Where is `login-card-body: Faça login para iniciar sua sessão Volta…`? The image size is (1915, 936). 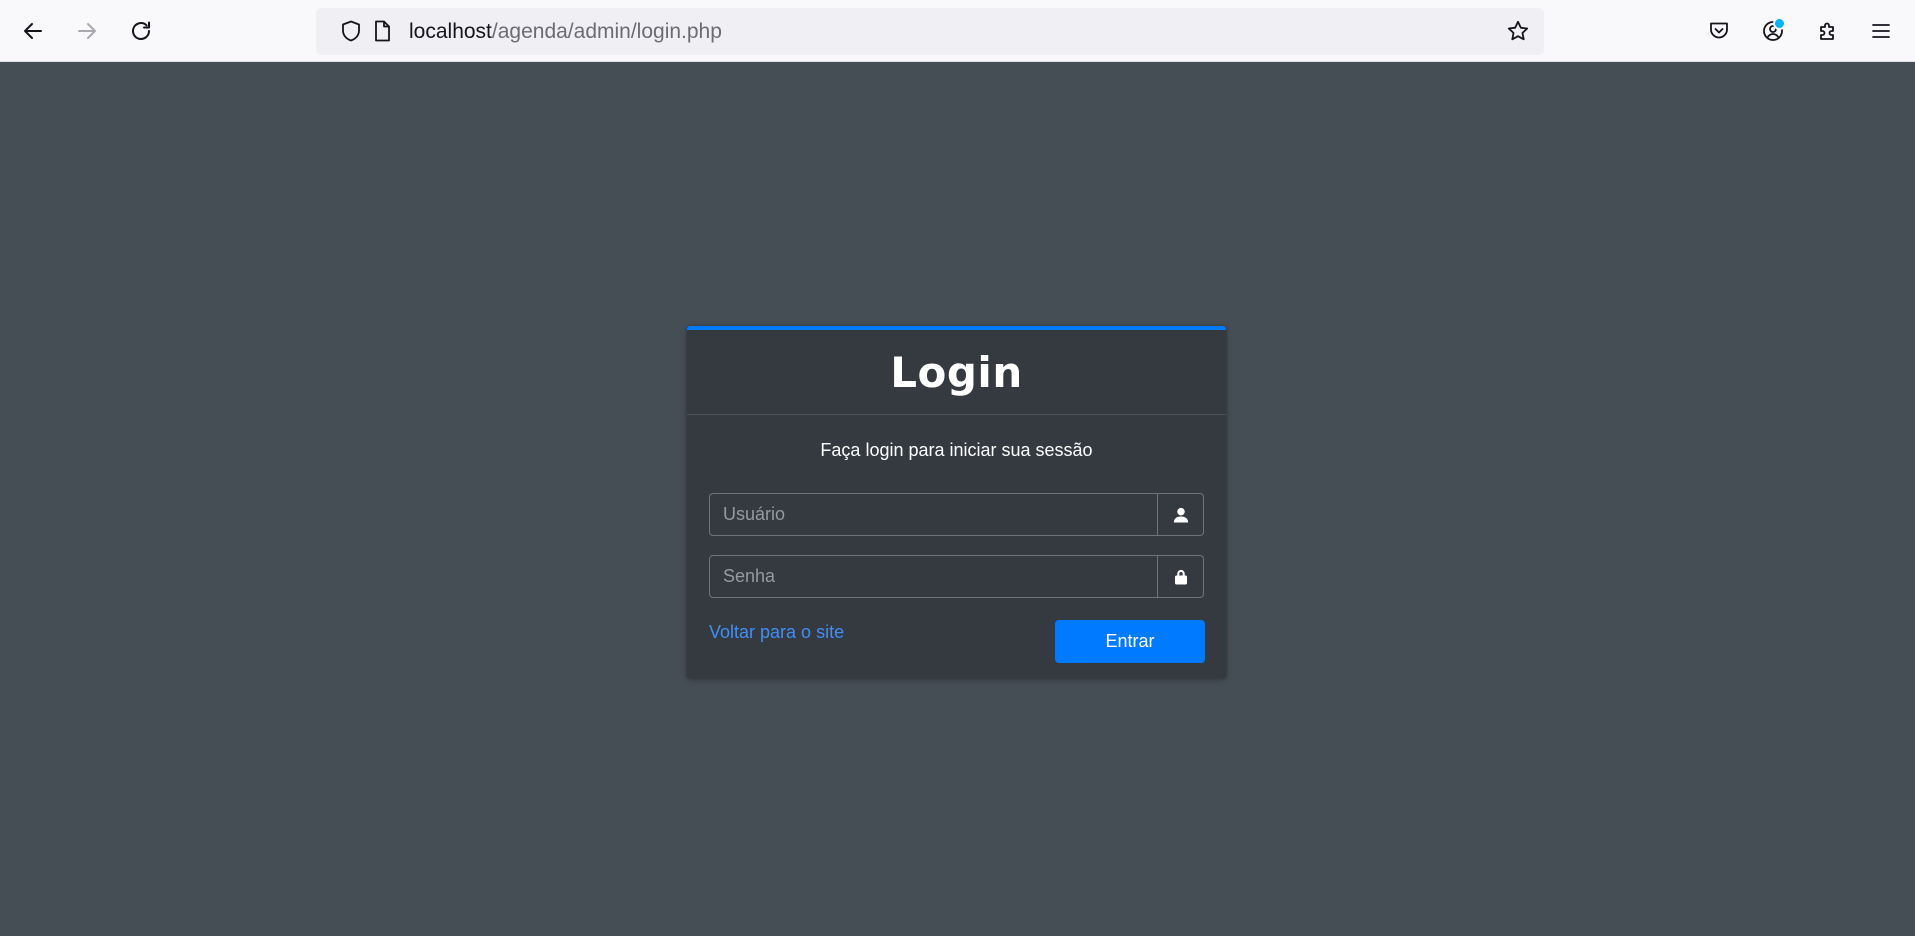 login-card-body: Faça login para iniciar sua sessão Volta… is located at coordinates (956, 546).